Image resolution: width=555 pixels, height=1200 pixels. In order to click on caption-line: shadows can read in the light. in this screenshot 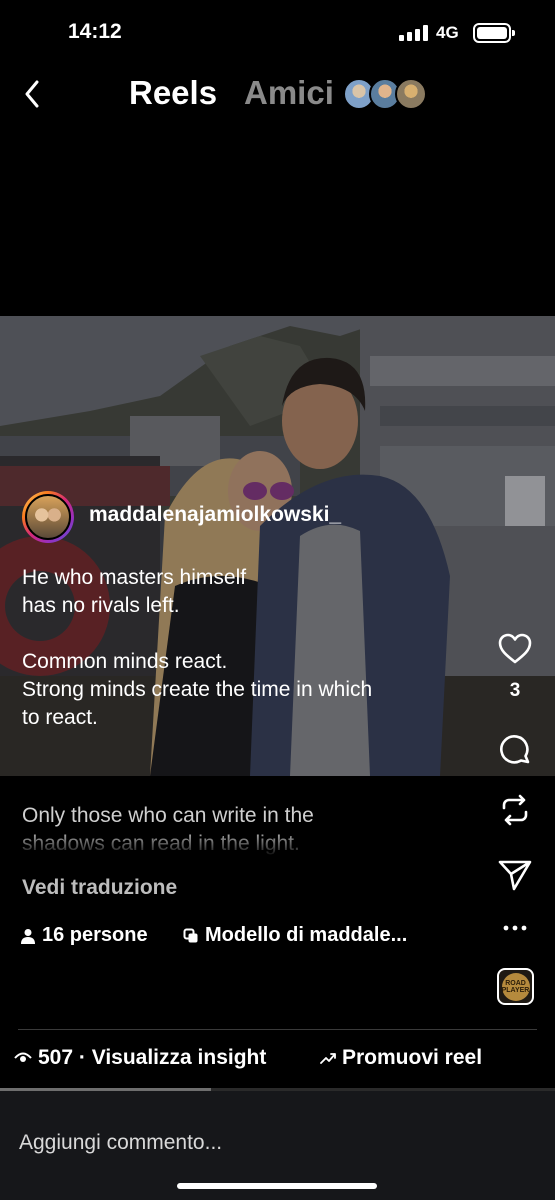, I will do `click(161, 843)`.